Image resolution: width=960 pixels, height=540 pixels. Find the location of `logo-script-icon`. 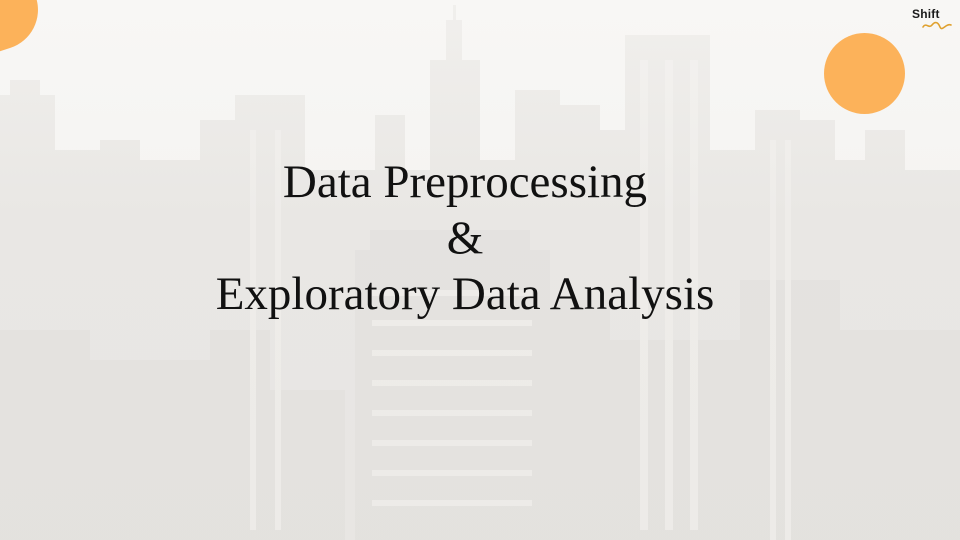

logo-script-icon is located at coordinates (937, 25).